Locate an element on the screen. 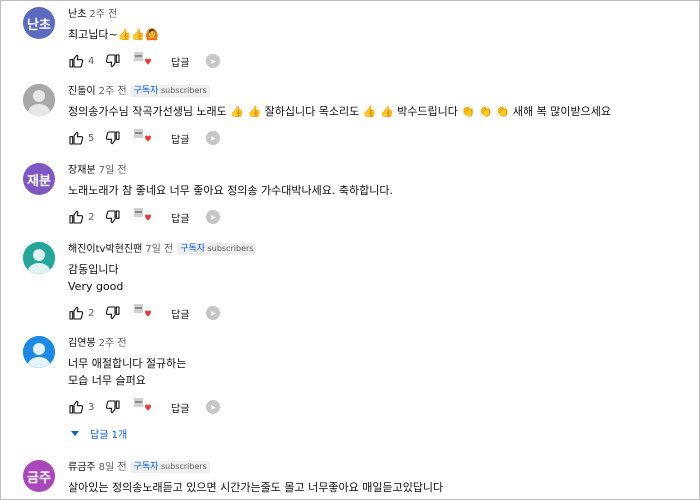  comment-author: 김연봉 is located at coordinates (82, 343).